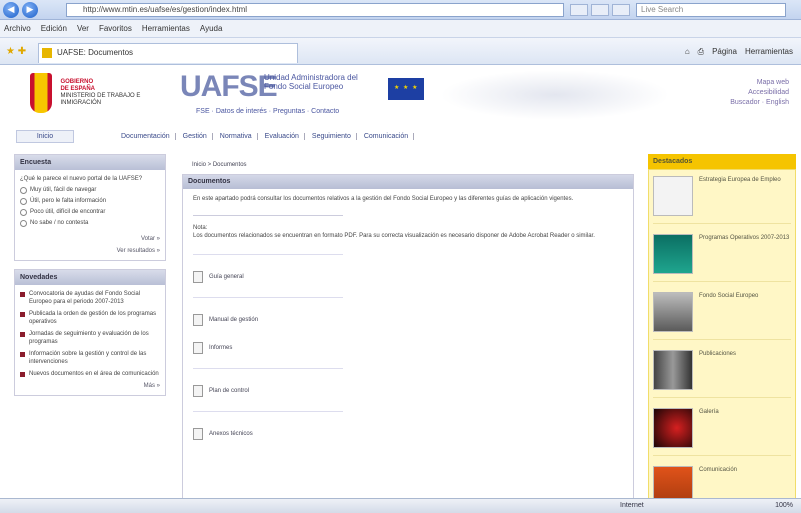  I want to click on nav-home: Inicio, so click(45, 136).